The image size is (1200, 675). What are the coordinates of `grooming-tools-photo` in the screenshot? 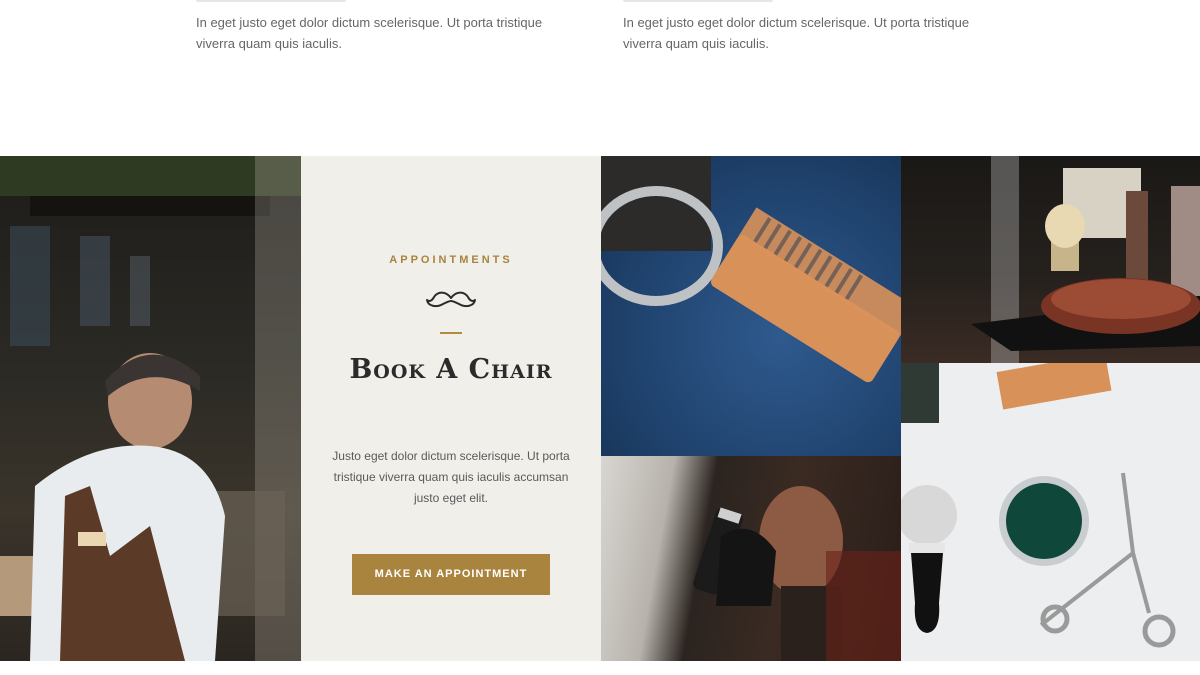 It's located at (1050, 512).